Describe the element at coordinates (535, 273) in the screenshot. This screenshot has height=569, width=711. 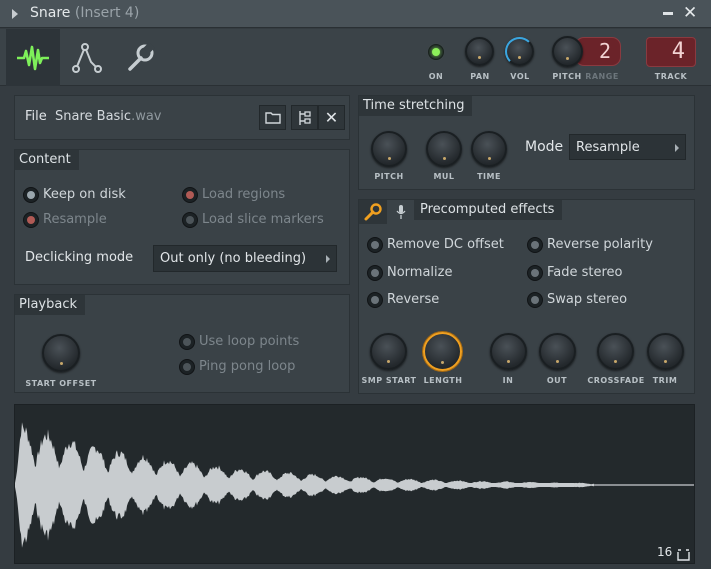
I see `fade-stereo-radio` at that location.